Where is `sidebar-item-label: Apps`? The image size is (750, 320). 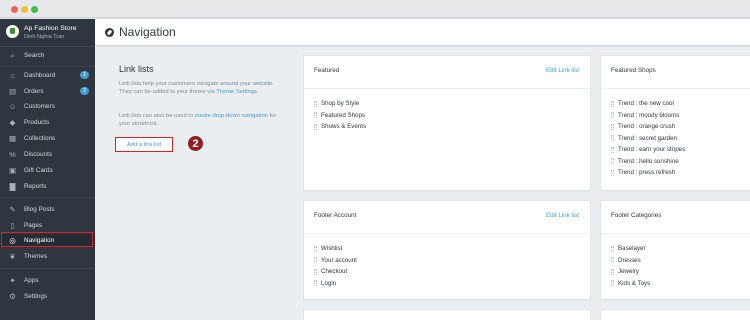
sidebar-item-label: Apps is located at coordinates (31, 280).